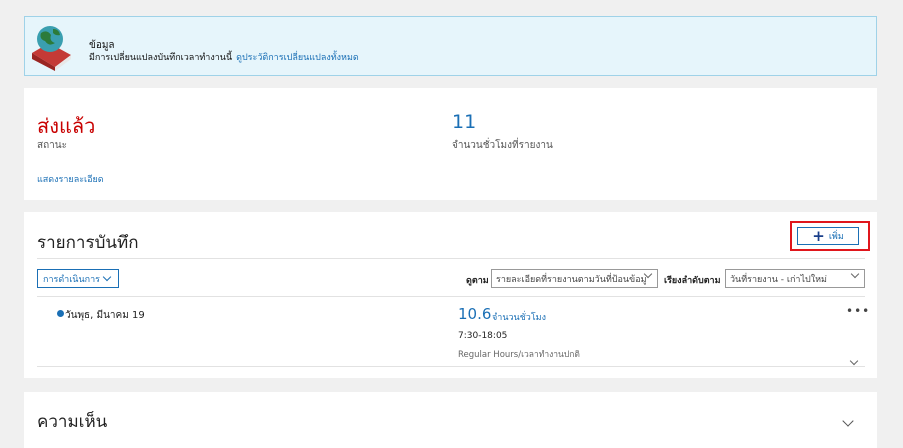 This screenshot has width=903, height=448. Describe the element at coordinates (51, 48) in the screenshot. I see `book-globe-icon` at that location.